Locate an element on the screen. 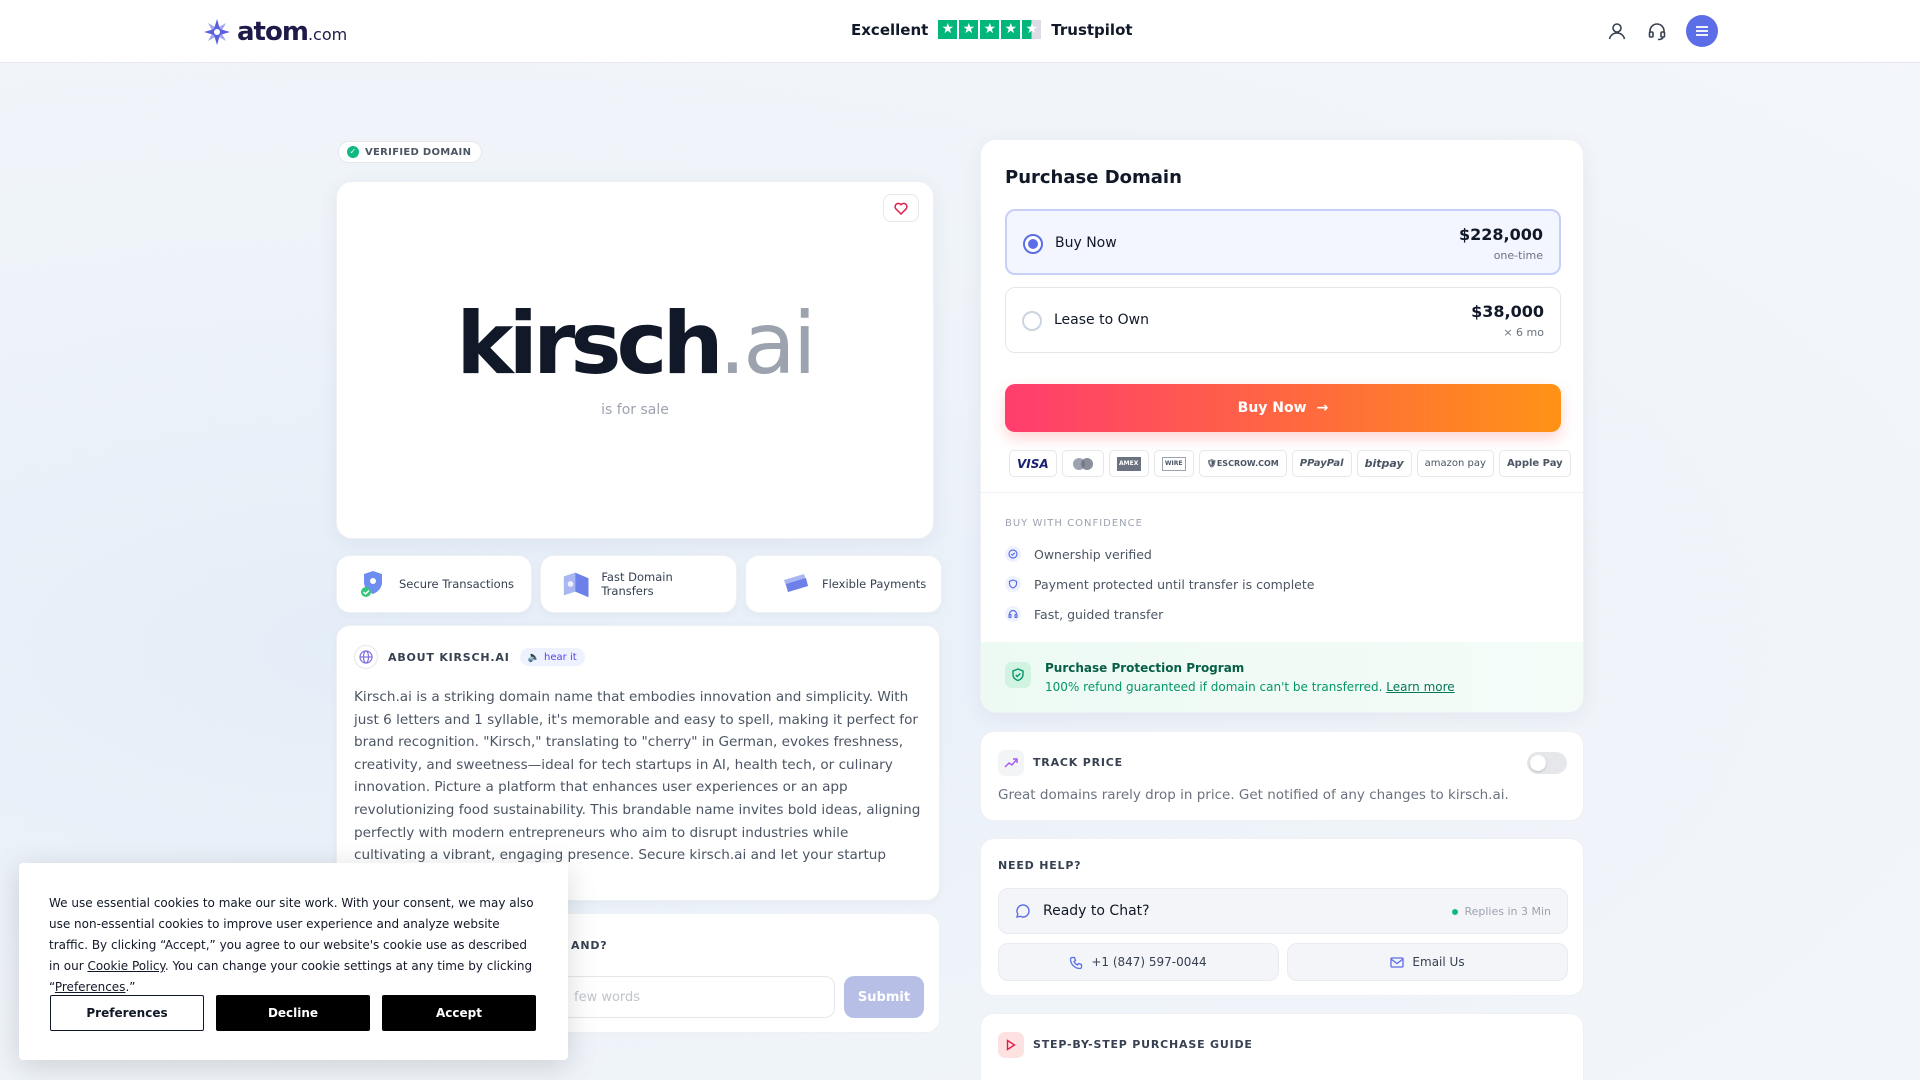  headset-icon is located at coordinates (1657, 31).